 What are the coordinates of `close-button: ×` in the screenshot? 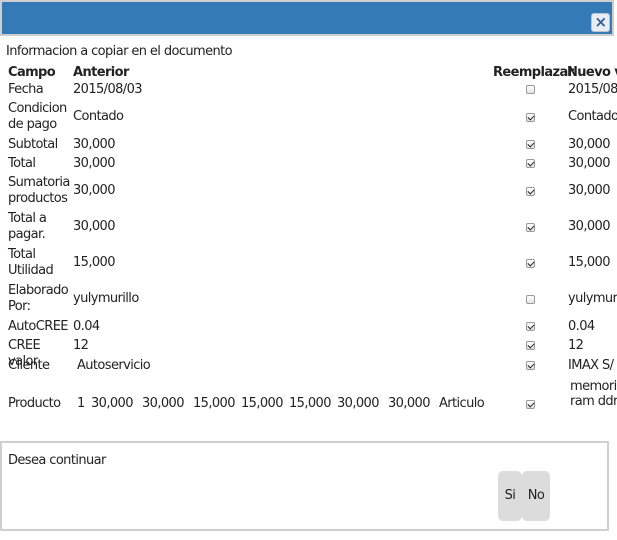 It's located at (600, 22).